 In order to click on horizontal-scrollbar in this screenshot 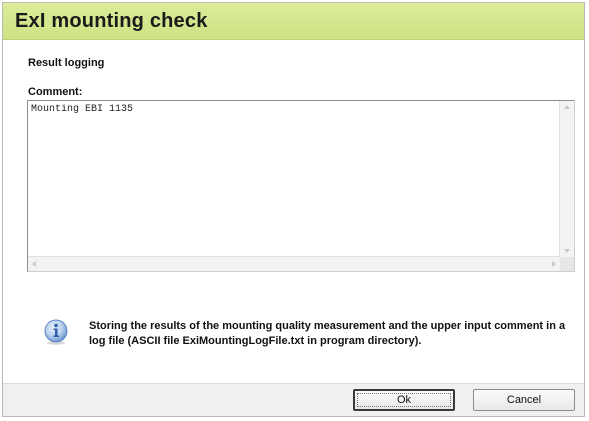, I will do `click(294, 263)`.